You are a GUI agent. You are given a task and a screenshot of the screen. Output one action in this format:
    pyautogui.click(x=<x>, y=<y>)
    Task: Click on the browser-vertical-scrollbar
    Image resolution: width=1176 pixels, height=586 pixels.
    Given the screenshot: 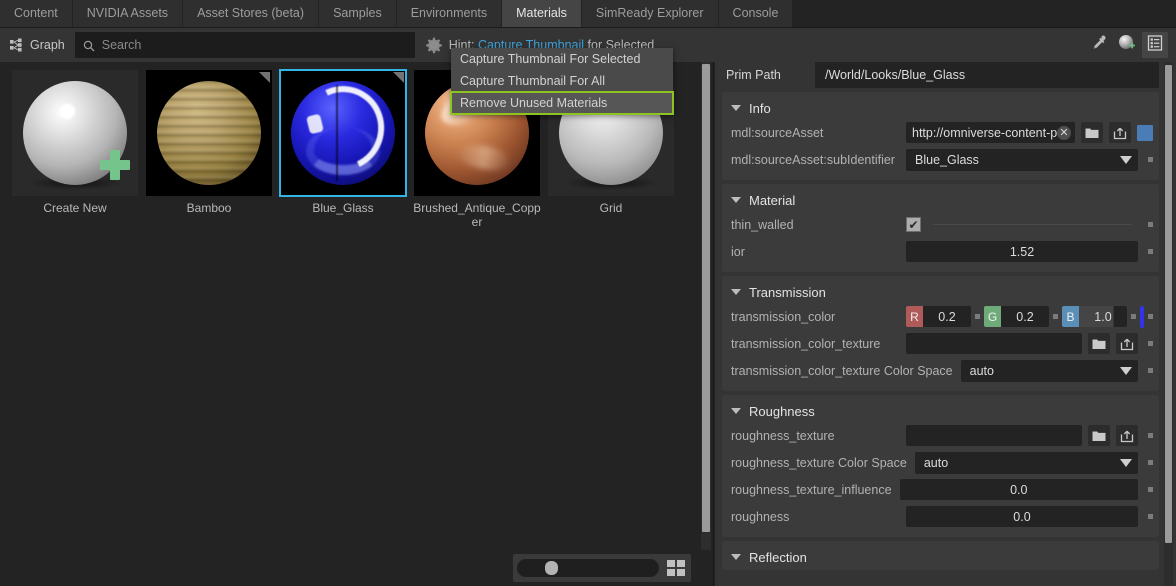 What is the action you would take?
    pyautogui.click(x=706, y=306)
    